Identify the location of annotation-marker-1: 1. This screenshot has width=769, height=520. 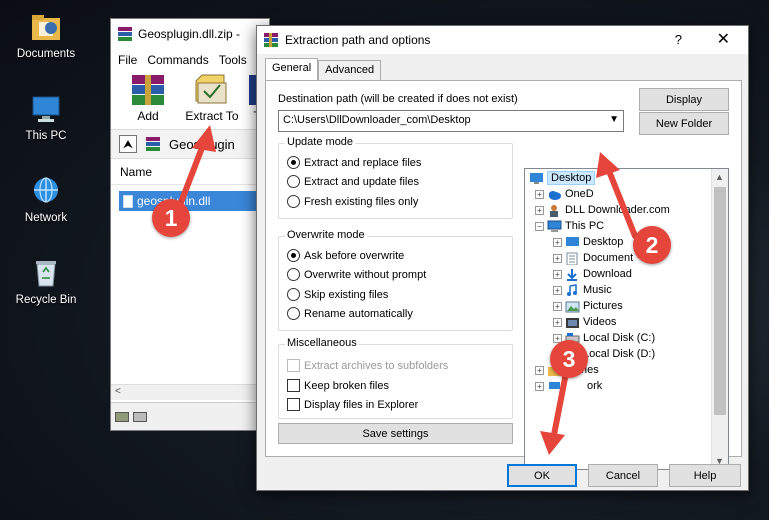
(171, 218).